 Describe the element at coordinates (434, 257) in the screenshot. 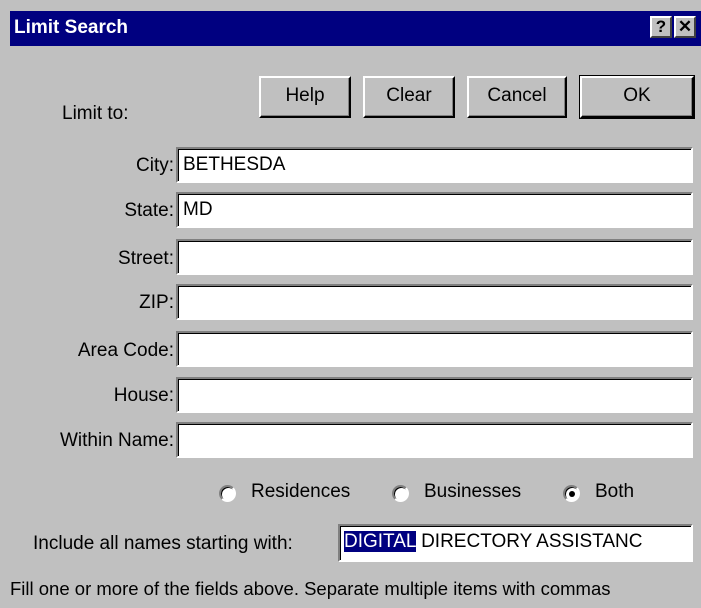

I see `street-field` at that location.